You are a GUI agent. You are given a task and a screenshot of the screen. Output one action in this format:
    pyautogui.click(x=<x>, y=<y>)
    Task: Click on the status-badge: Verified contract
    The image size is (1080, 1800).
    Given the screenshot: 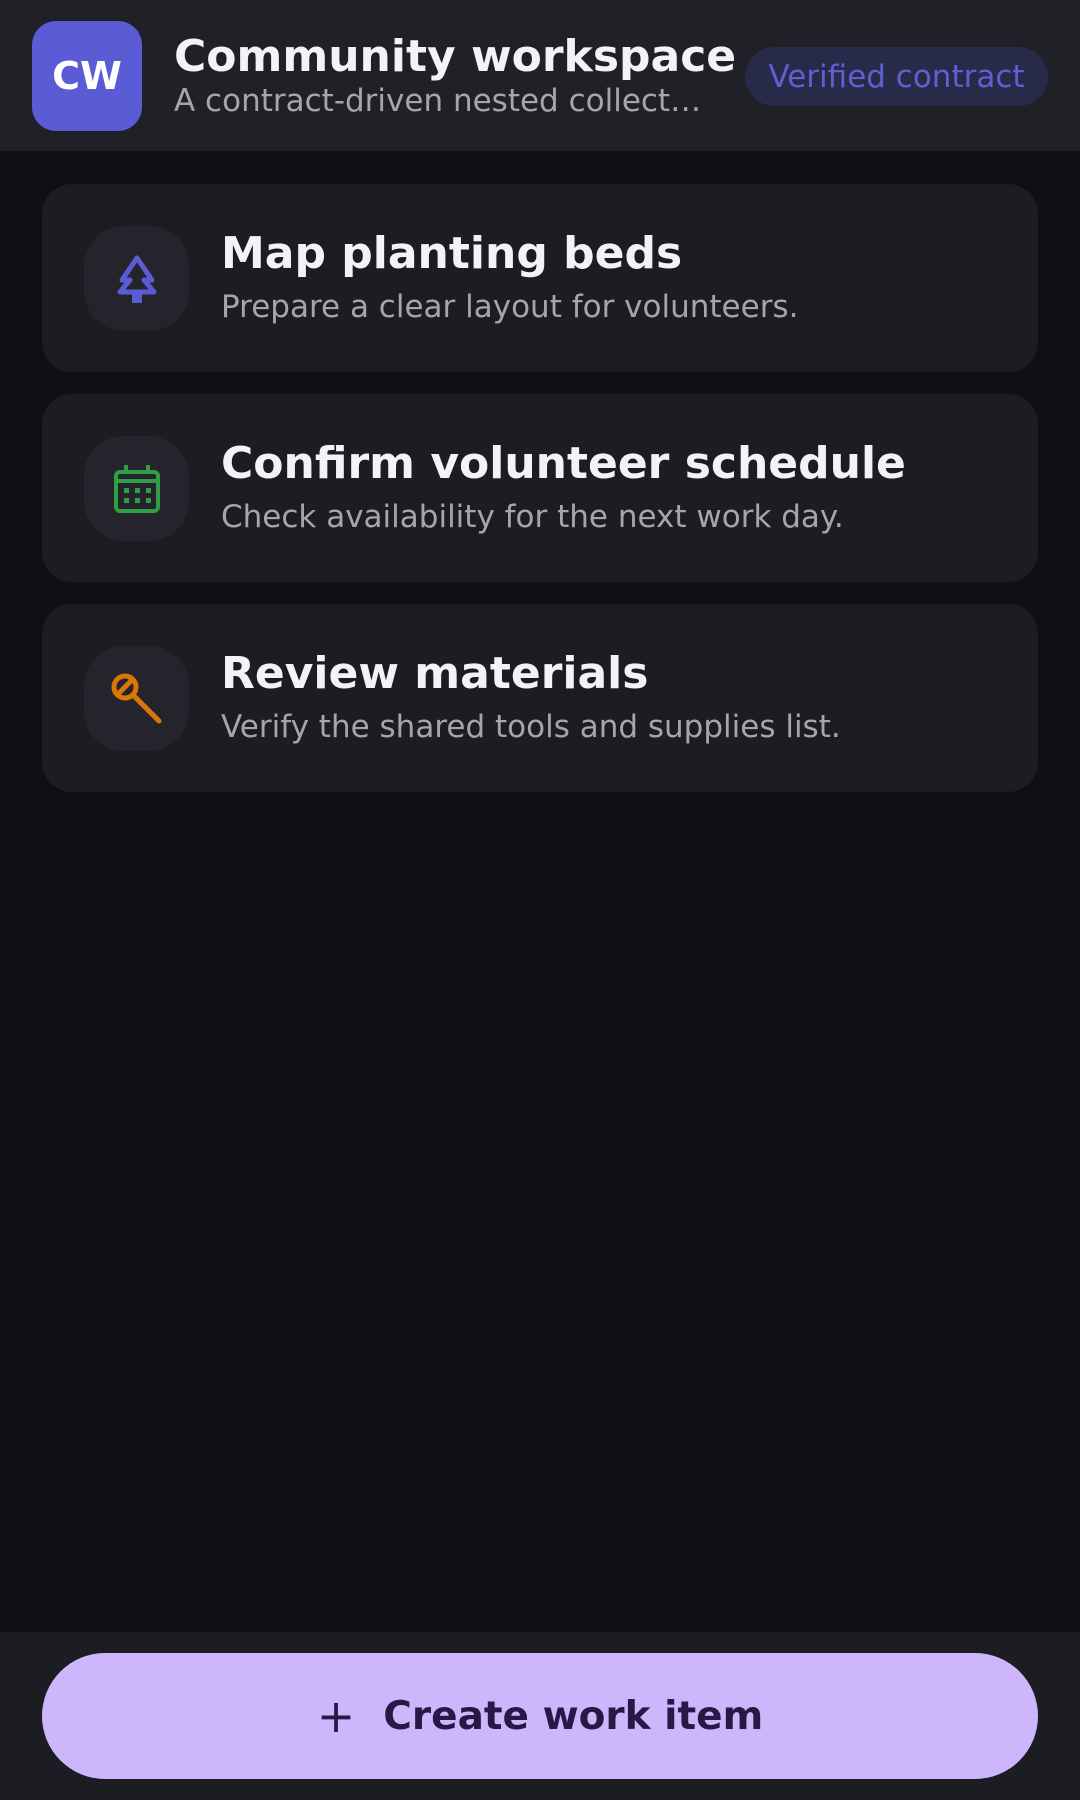 What is the action you would take?
    pyautogui.click(x=896, y=76)
    